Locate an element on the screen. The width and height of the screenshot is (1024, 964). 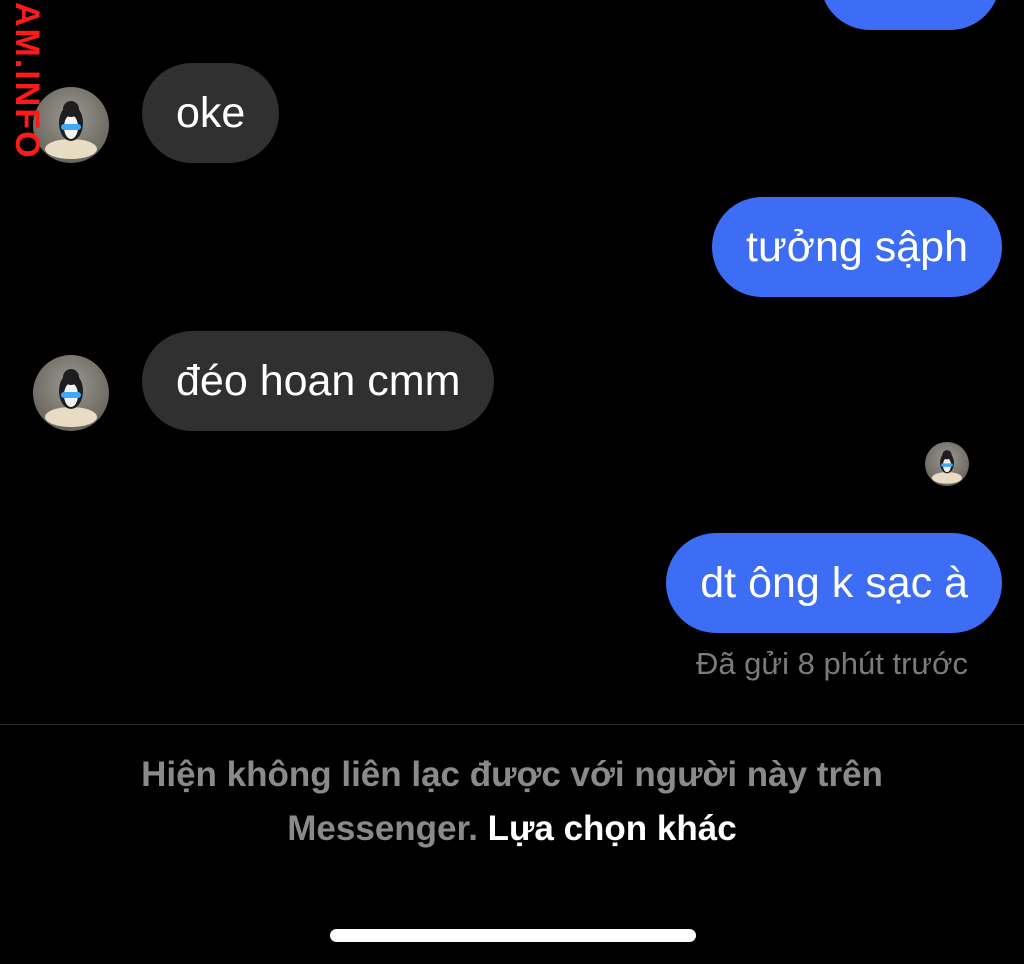
notice-line-2: Messenger. Lựa chọn khác is located at coordinates (512, 829).